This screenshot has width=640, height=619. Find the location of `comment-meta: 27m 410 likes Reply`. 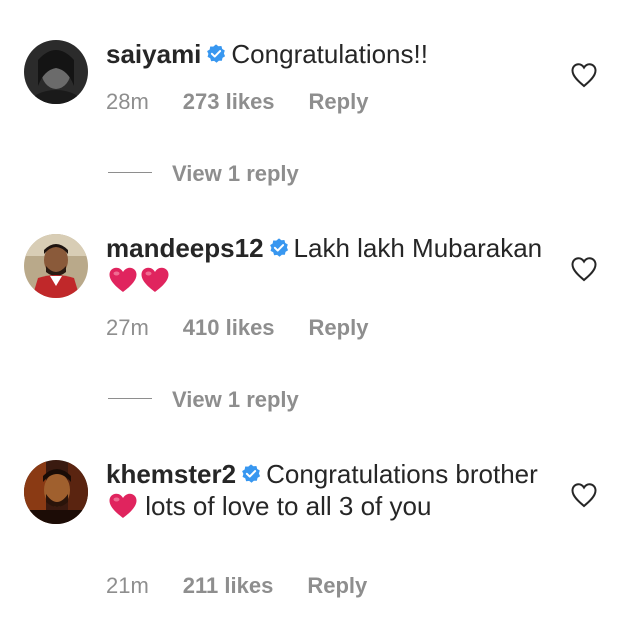

comment-meta: 27m 410 likes Reply is located at coordinates (237, 328).